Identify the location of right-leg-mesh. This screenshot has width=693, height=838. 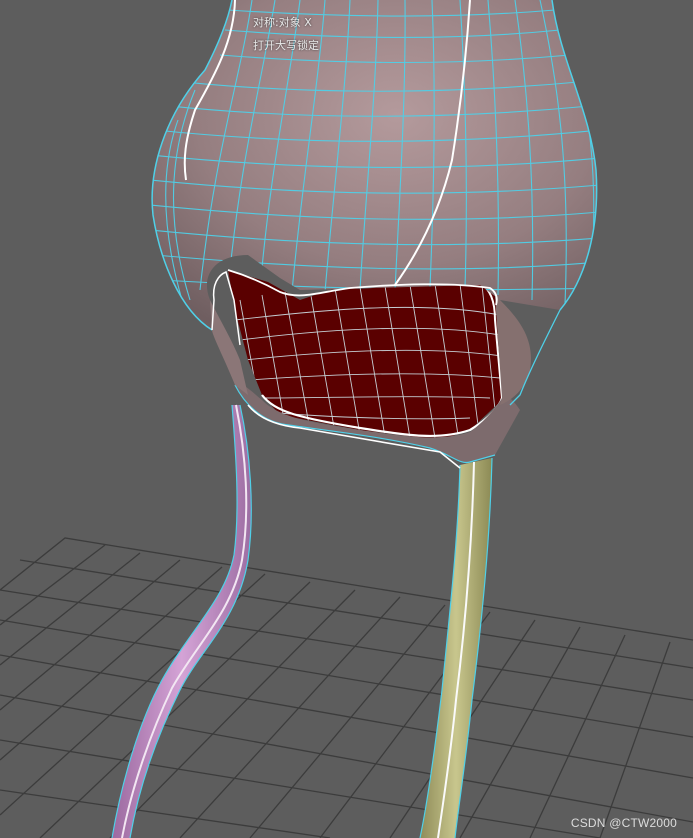
(456, 647).